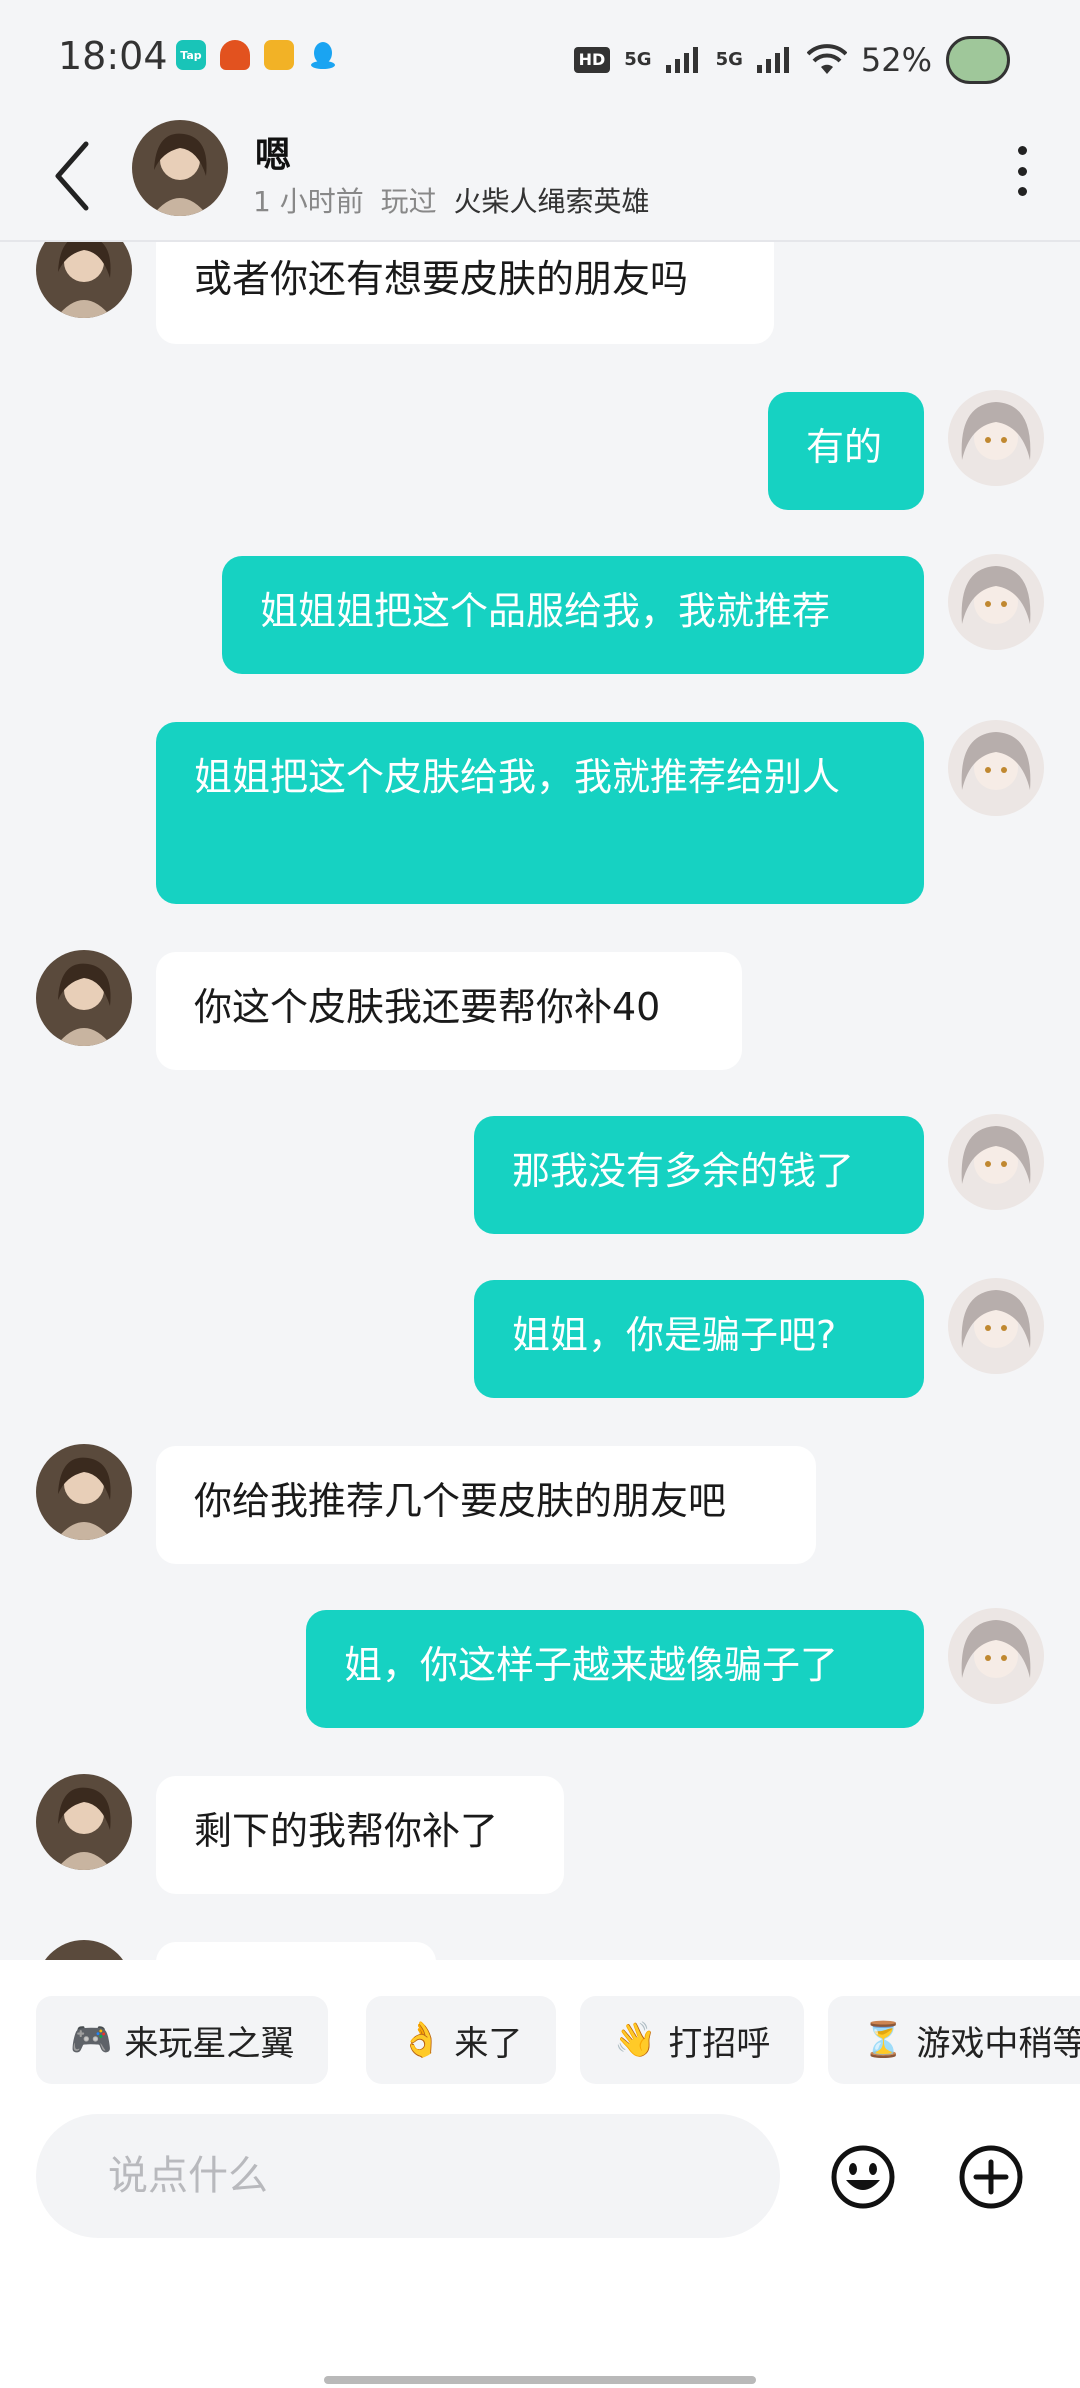  Describe the element at coordinates (540, 2244) in the screenshot. I see `composer` at that location.